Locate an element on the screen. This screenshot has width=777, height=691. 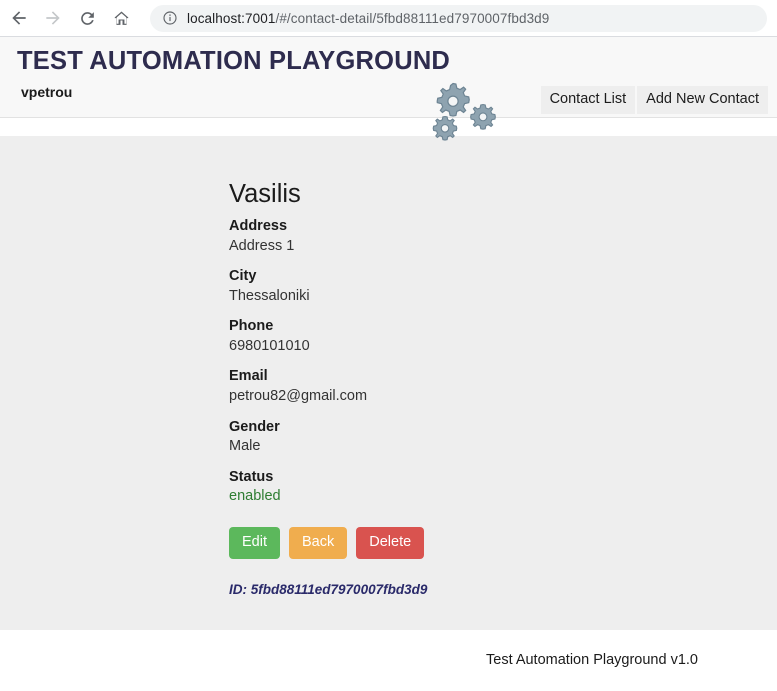
gears-icon is located at coordinates (464, 113).